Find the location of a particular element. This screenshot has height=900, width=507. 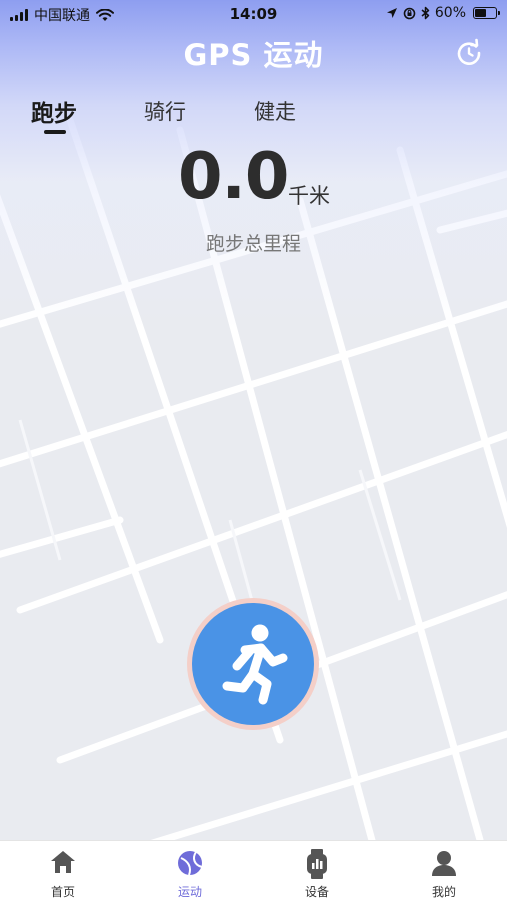

location-arrow-icon is located at coordinates (391, 13).